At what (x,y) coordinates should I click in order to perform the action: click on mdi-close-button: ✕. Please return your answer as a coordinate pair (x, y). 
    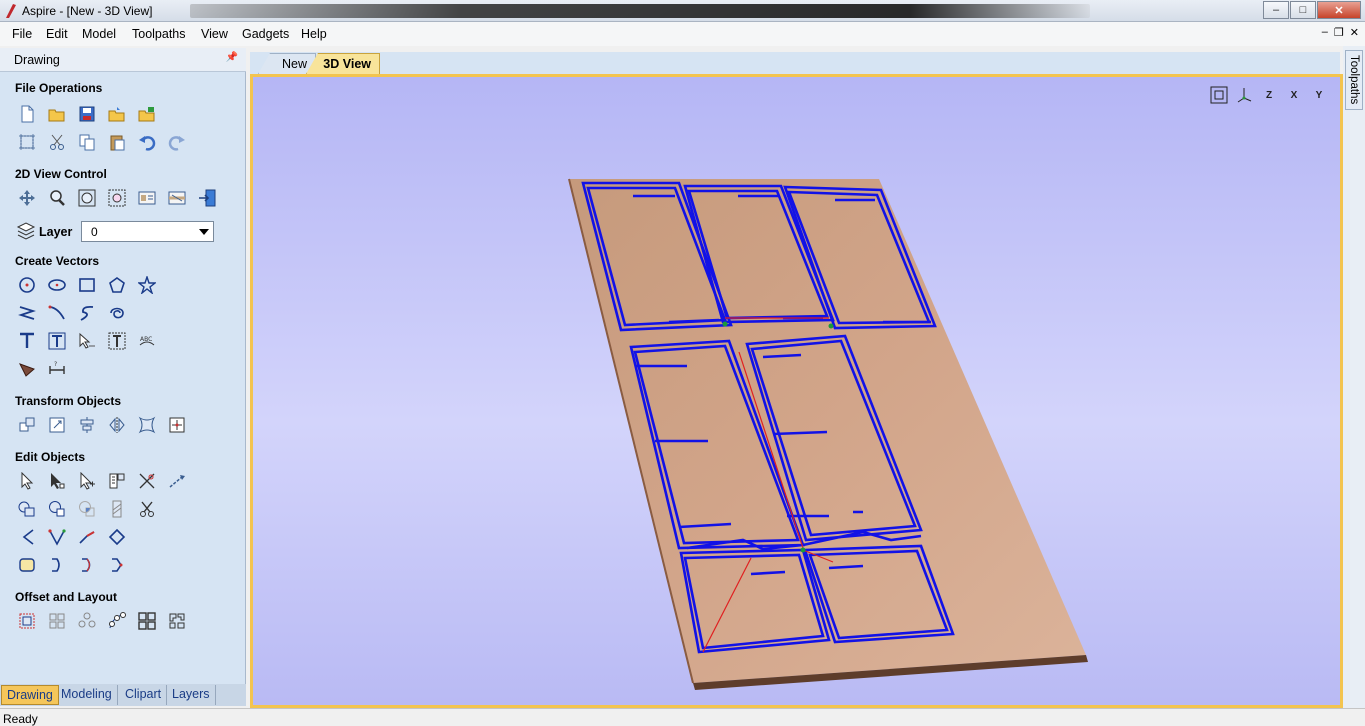
    Looking at the image, I should click on (1354, 32).